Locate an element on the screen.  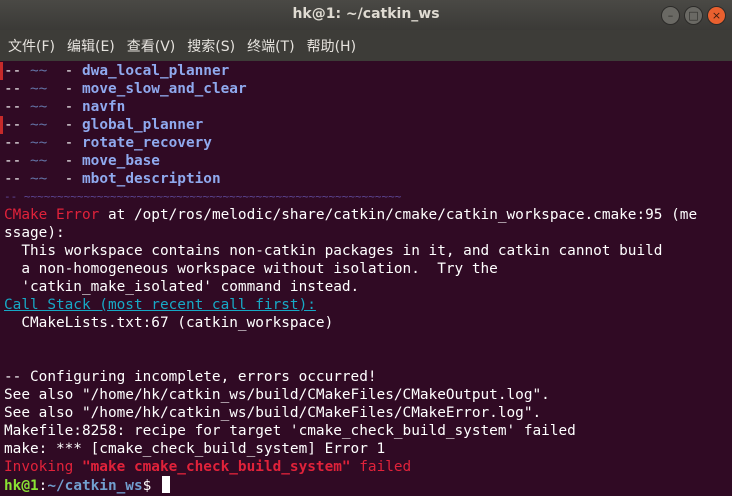
package-line: -- ~~ - move_slow_and_clear is located at coordinates (125, 89).